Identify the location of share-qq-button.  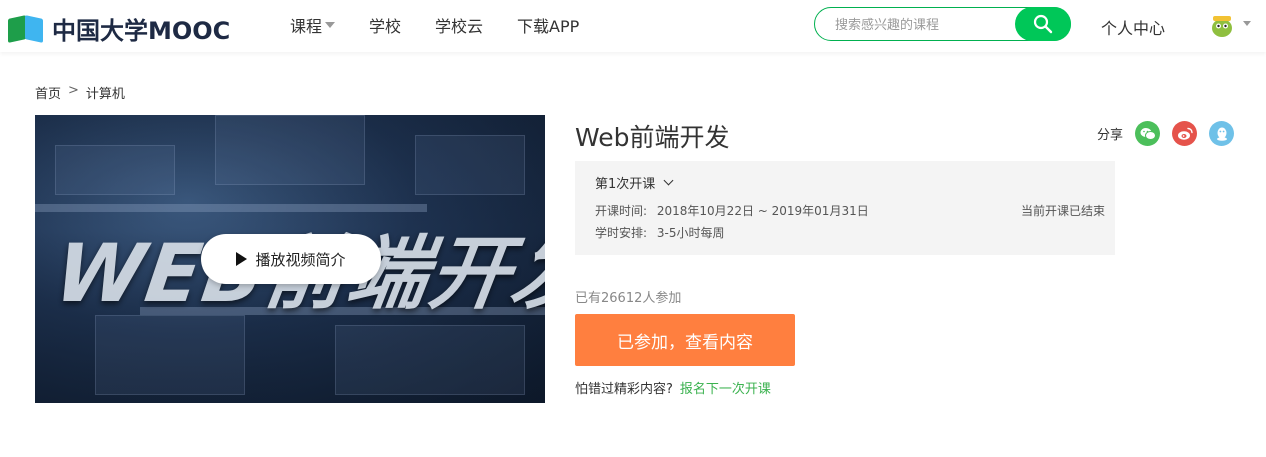
(1222, 133).